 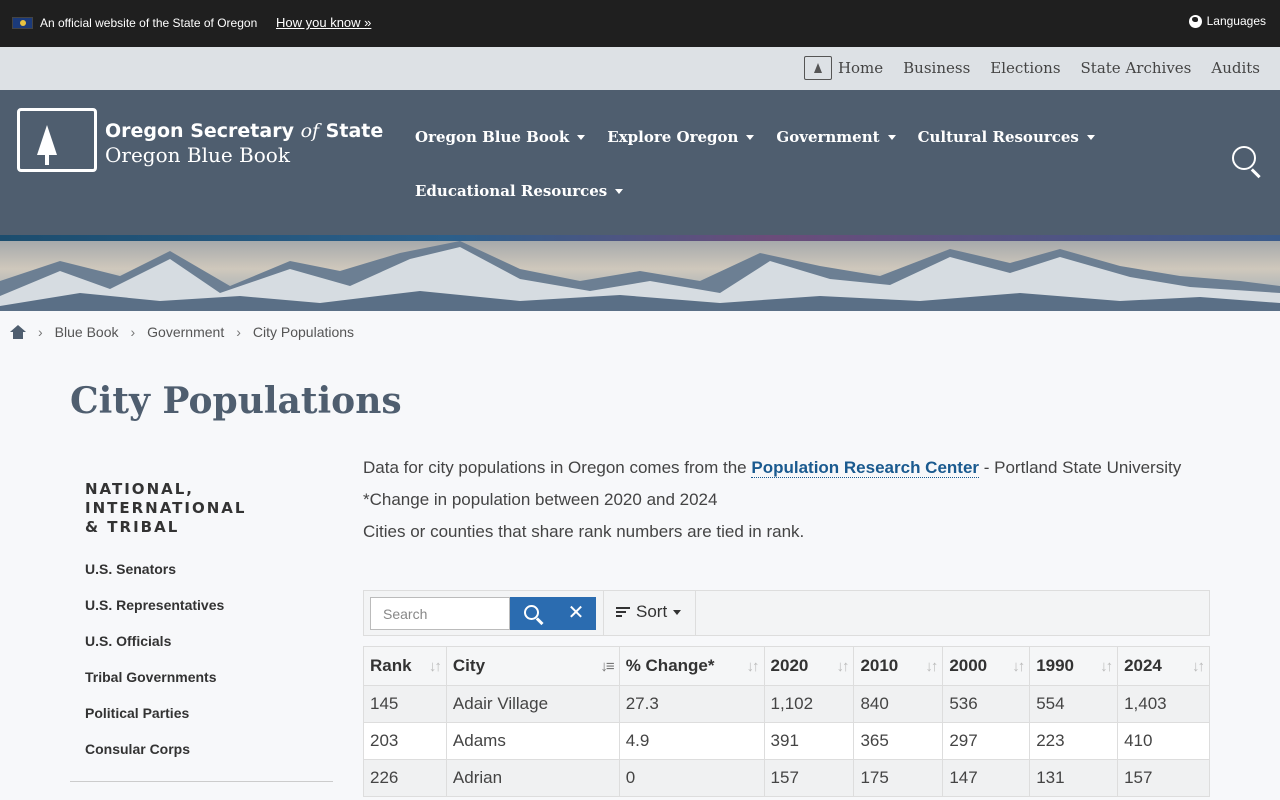 What do you see at coordinates (898, 704) in the screenshot?
I see `cell-2010: 840` at bounding box center [898, 704].